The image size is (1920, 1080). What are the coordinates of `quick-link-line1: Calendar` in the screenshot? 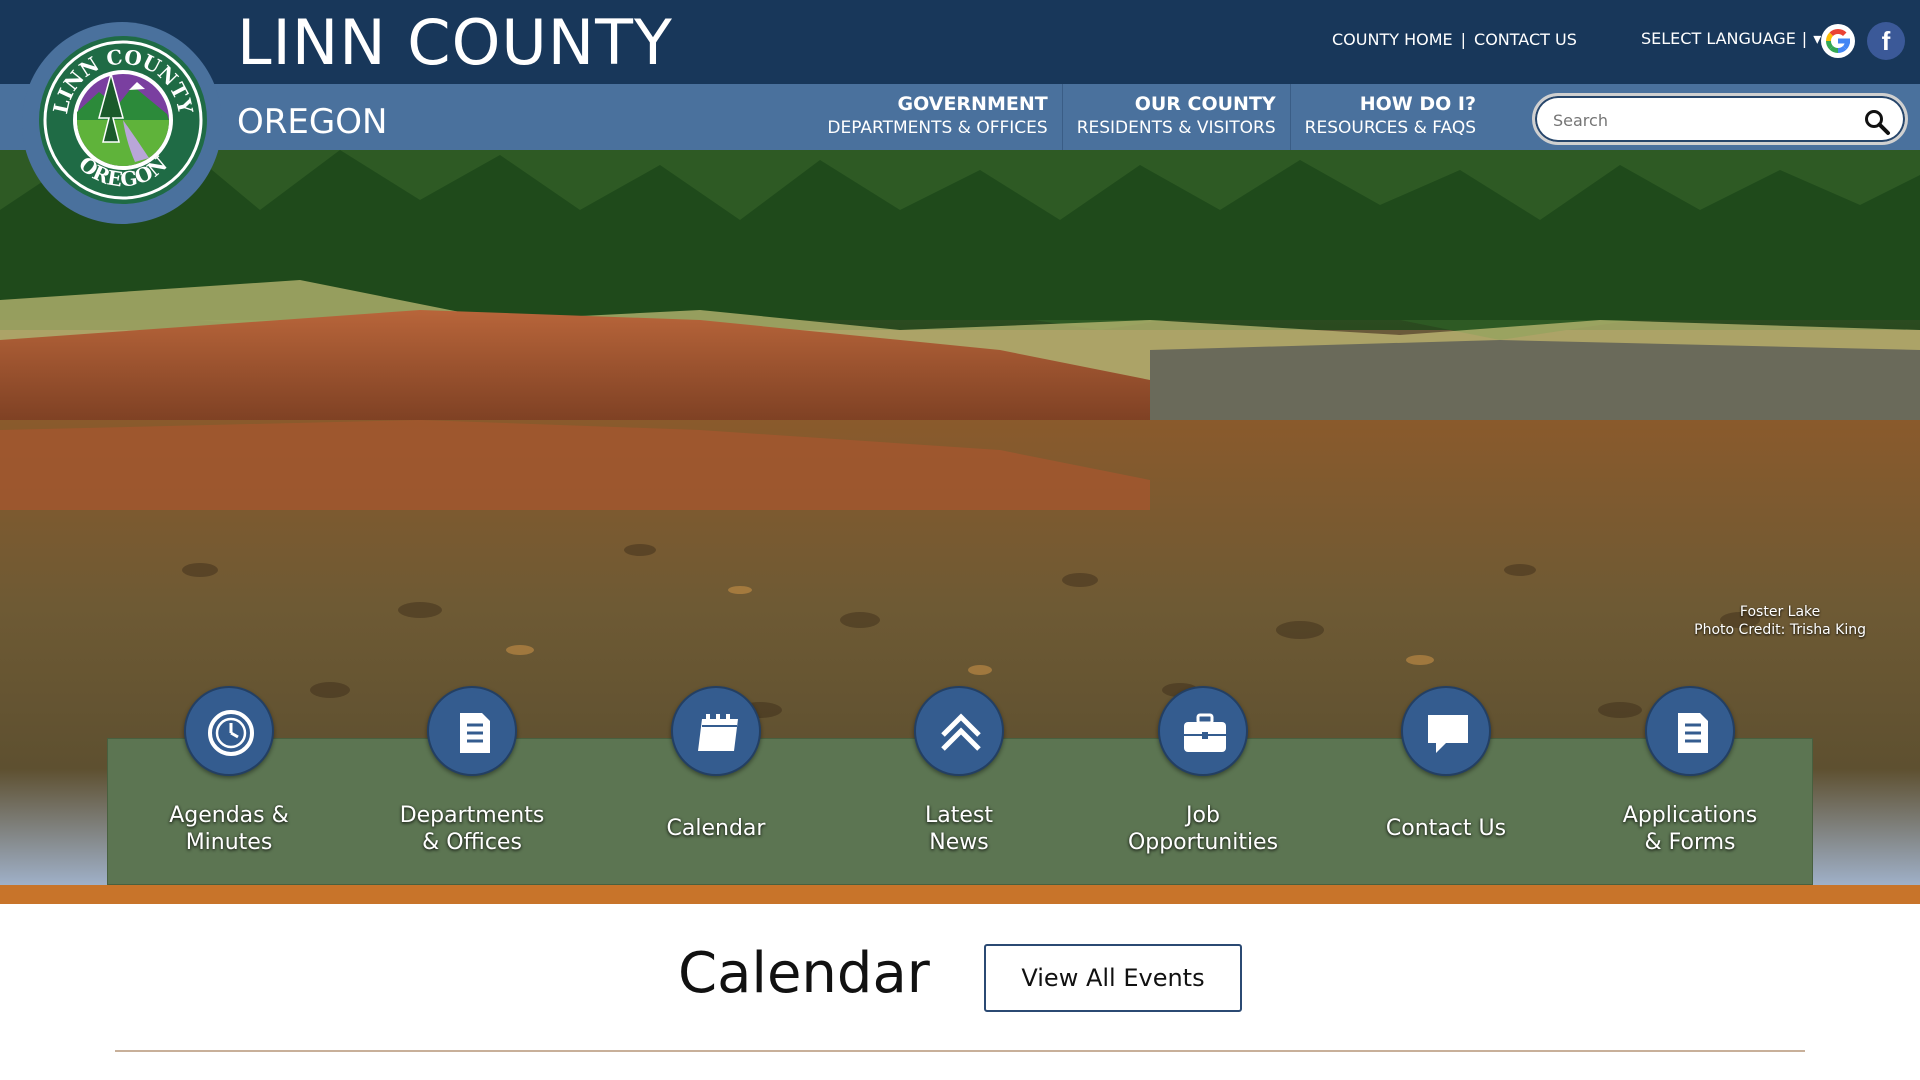 It's located at (716, 828).